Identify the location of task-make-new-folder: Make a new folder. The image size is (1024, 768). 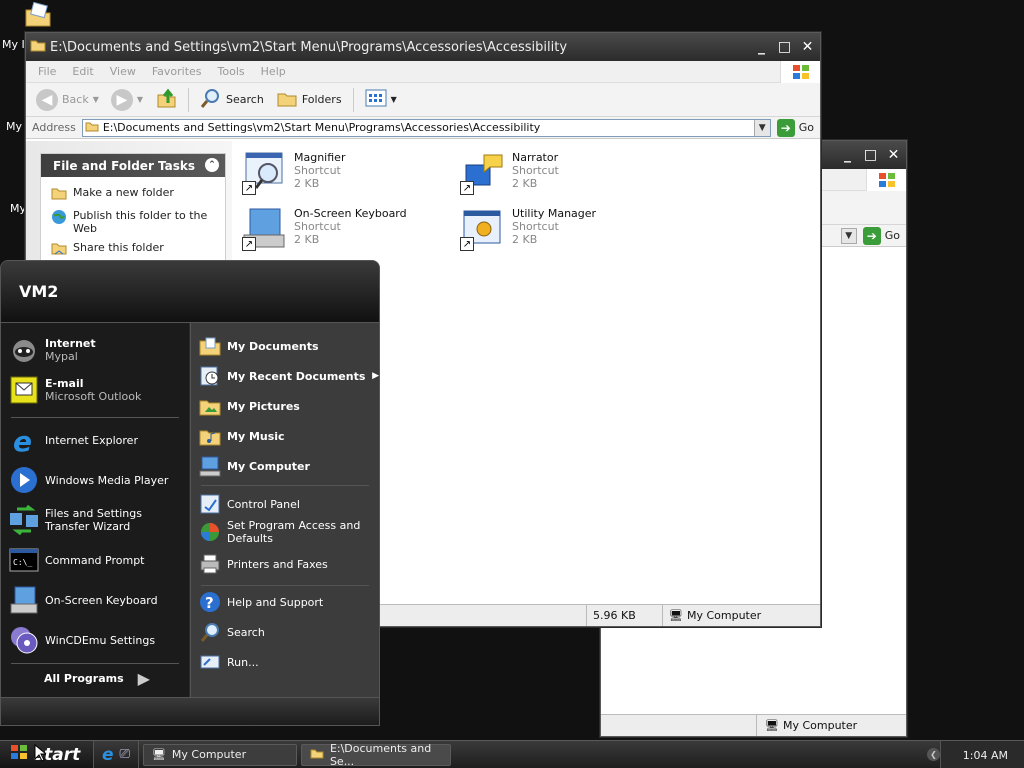
(133, 194).